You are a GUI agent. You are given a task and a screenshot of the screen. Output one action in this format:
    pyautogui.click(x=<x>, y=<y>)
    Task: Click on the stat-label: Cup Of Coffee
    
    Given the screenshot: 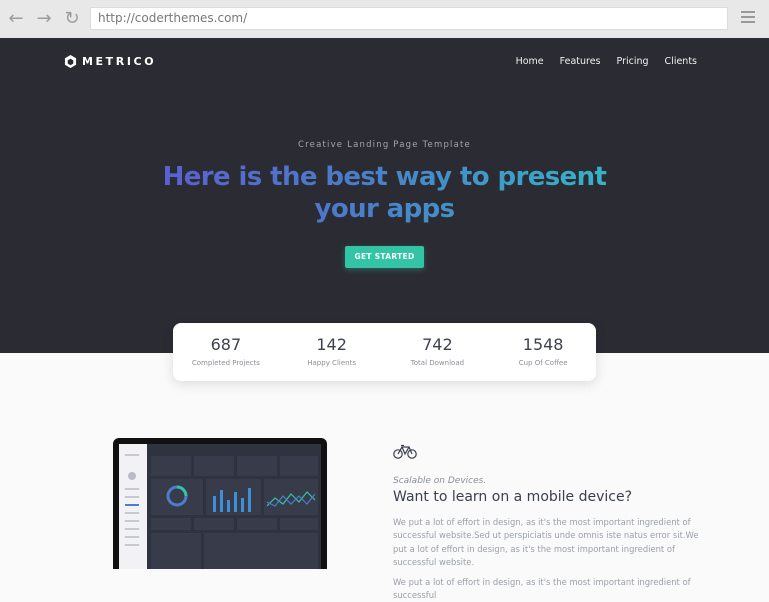 What is the action you would take?
    pyautogui.click(x=543, y=363)
    